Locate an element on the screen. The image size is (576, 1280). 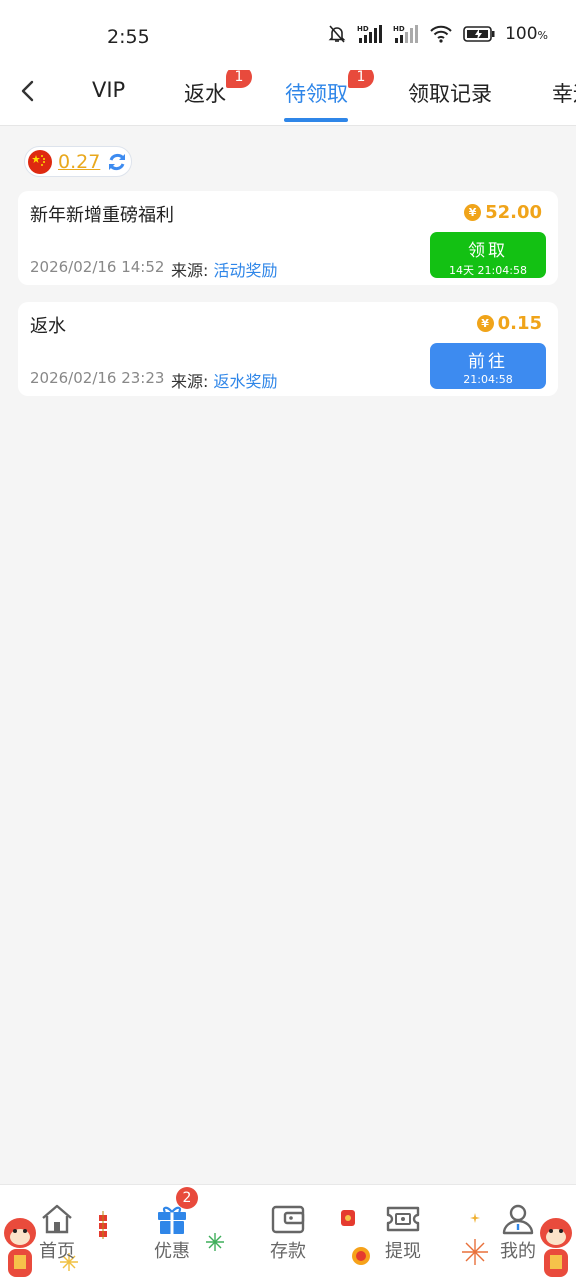
reward-date: 2026/02/16 14:52 is located at coordinates (97, 267).